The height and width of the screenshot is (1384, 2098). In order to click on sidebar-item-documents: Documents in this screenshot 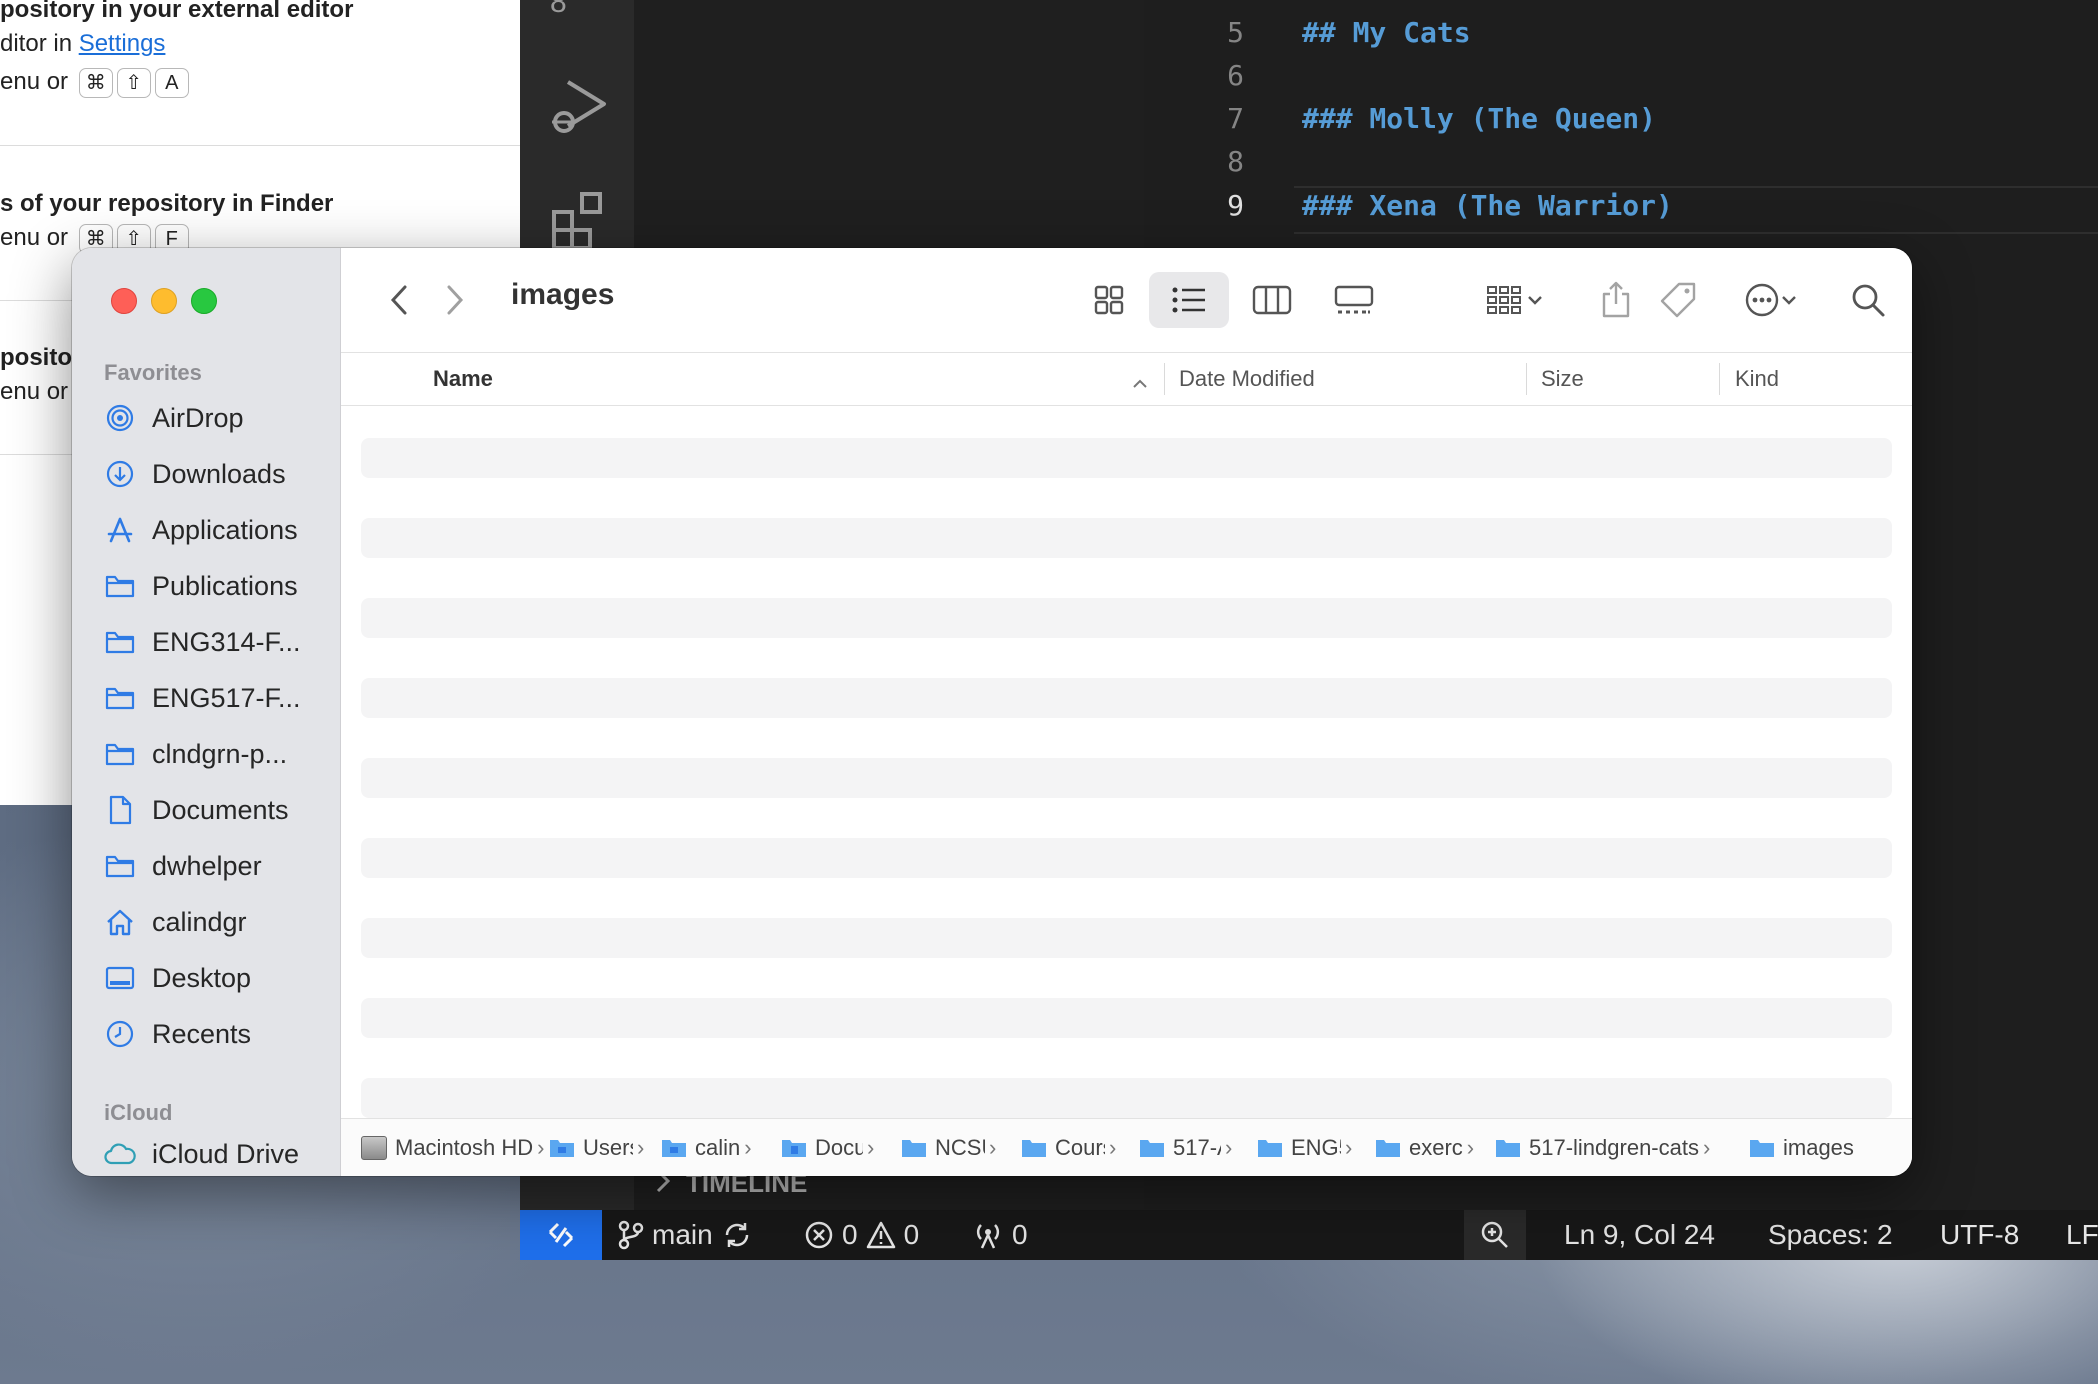, I will do `click(219, 810)`.